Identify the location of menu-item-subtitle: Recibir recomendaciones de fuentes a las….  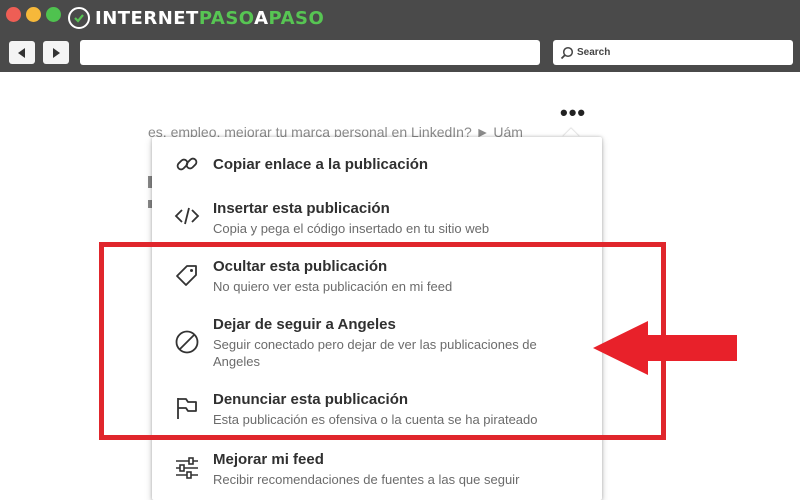
(366, 479).